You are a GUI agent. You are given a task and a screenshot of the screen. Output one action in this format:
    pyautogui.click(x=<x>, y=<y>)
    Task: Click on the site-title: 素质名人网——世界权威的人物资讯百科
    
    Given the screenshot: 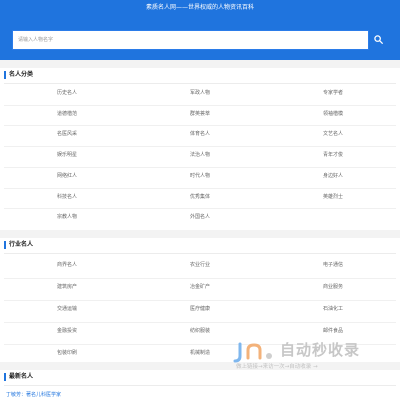 What is the action you would take?
    pyautogui.click(x=199, y=7)
    